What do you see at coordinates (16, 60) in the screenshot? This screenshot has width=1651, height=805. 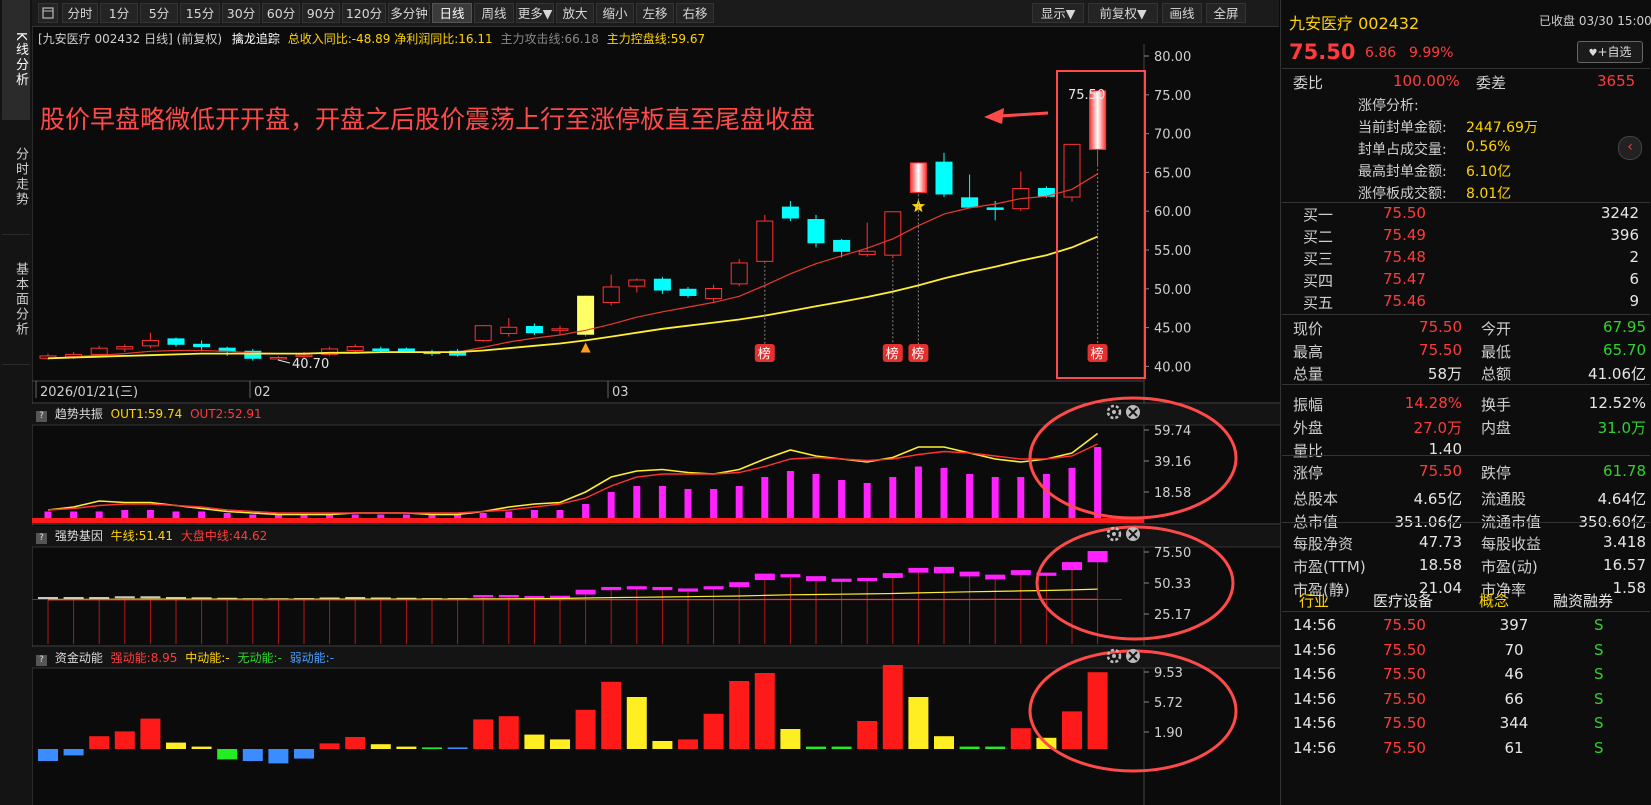 I see `tab-kline-analysis: K线分析` at bounding box center [16, 60].